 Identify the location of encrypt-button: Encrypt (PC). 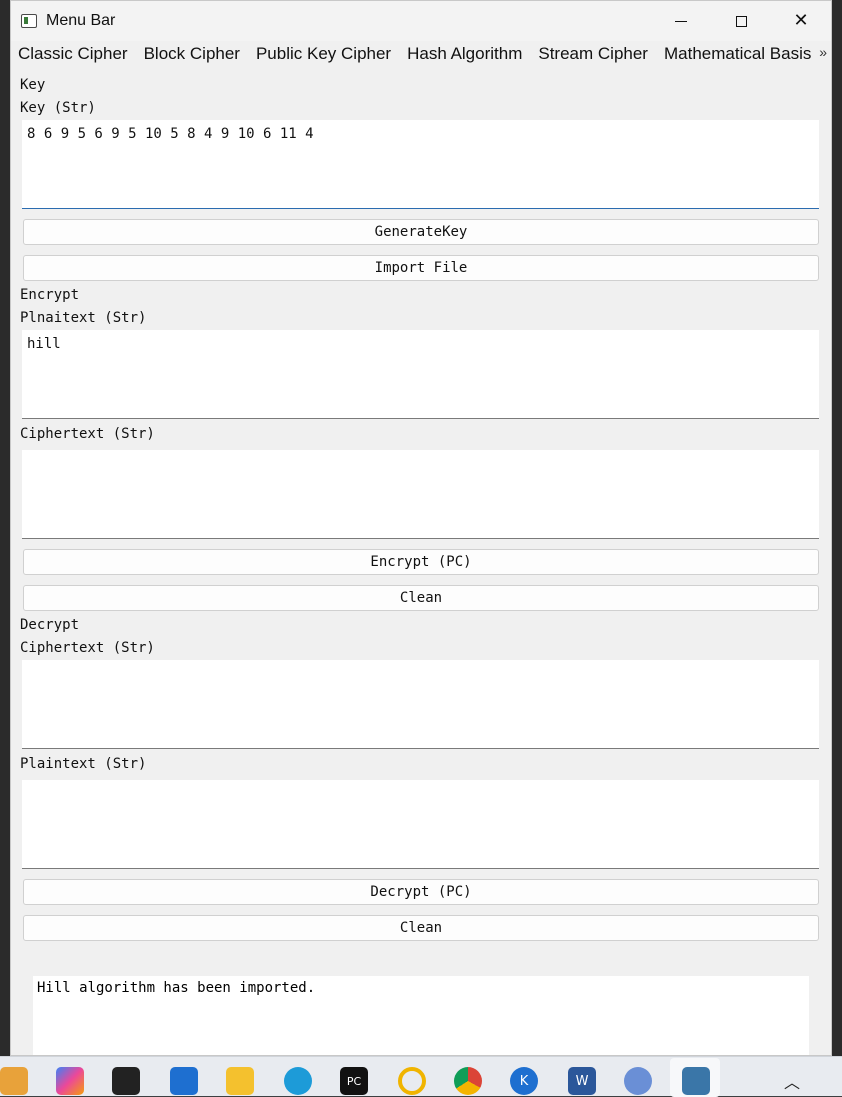
(421, 562).